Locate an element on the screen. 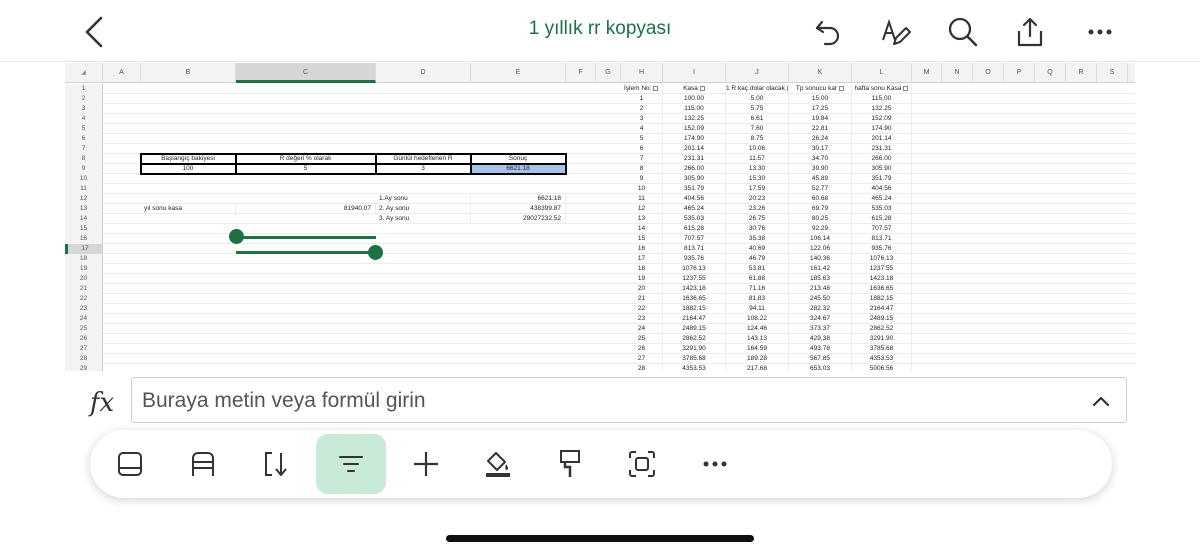 The width and height of the screenshot is (1200, 554). more-tools-button is located at coordinates (715, 464).